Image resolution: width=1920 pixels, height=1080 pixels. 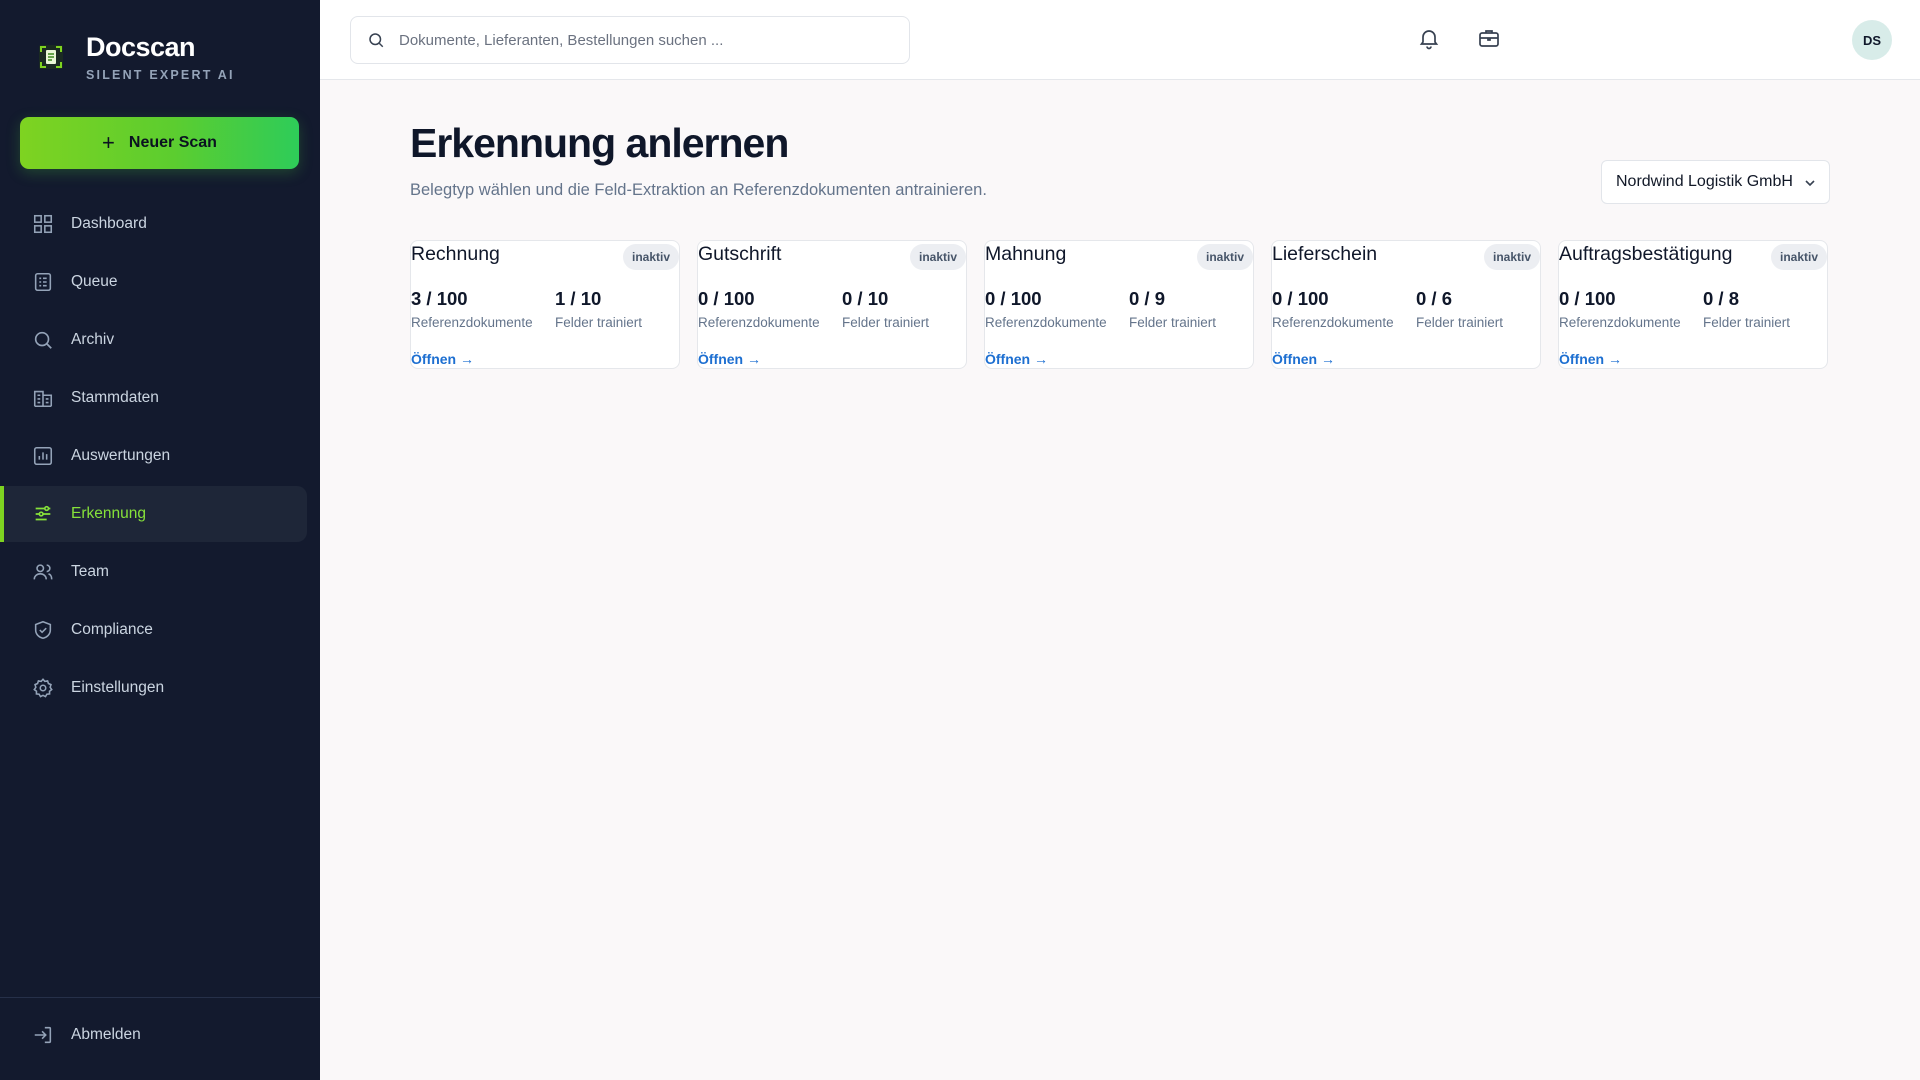 I want to click on plus-icon: +, so click(x=108, y=142).